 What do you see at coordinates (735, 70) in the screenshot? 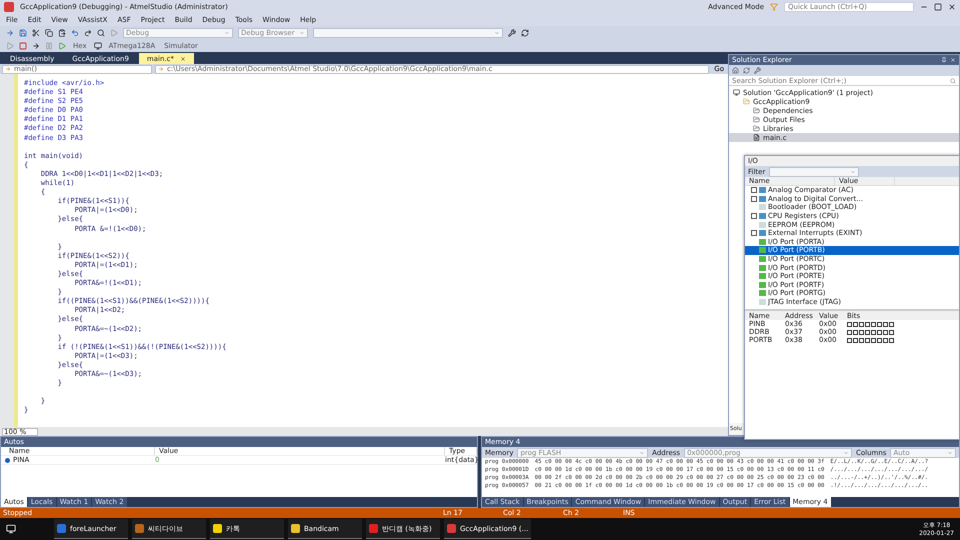
I see `home-icon` at bounding box center [735, 70].